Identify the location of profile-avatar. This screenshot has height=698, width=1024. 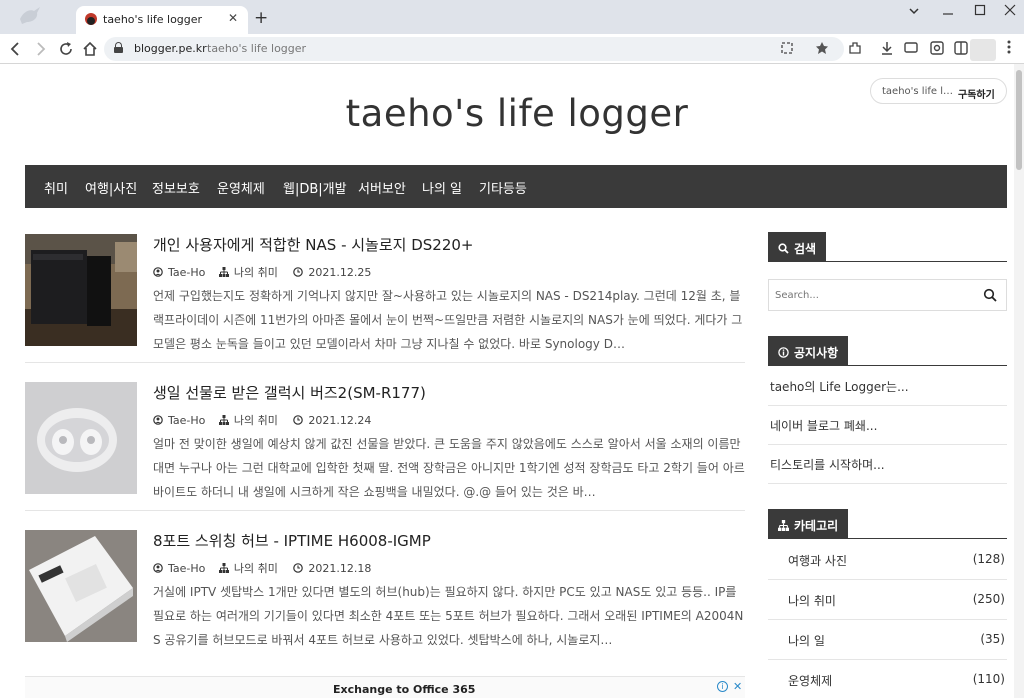
(983, 50).